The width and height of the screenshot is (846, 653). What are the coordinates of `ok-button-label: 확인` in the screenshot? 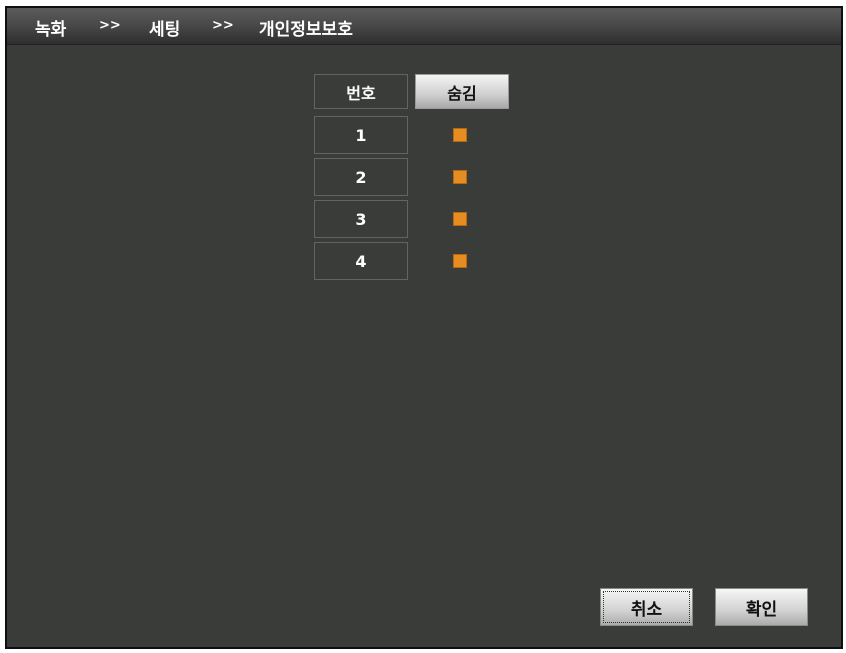 It's located at (761, 609).